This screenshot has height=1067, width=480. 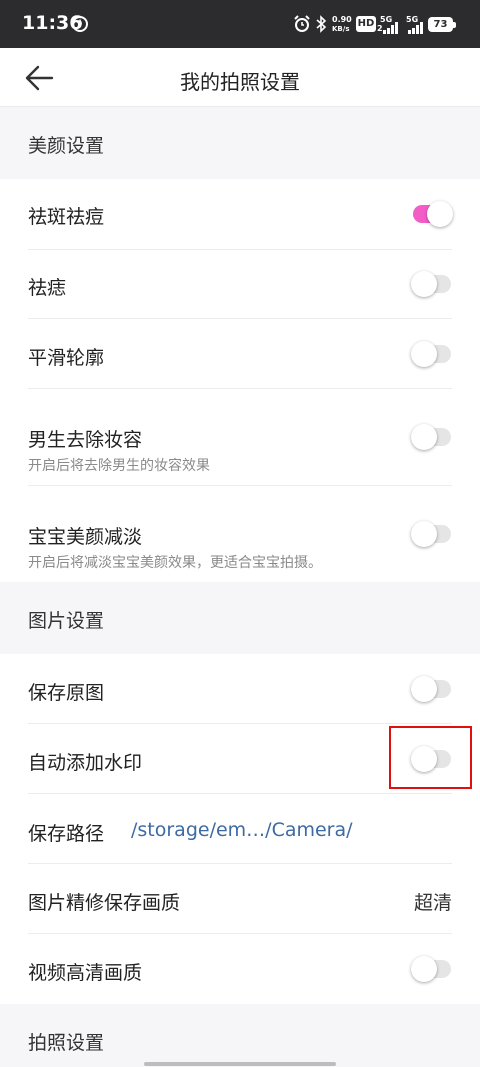 I want to click on toggle-contour, so click(x=432, y=354).